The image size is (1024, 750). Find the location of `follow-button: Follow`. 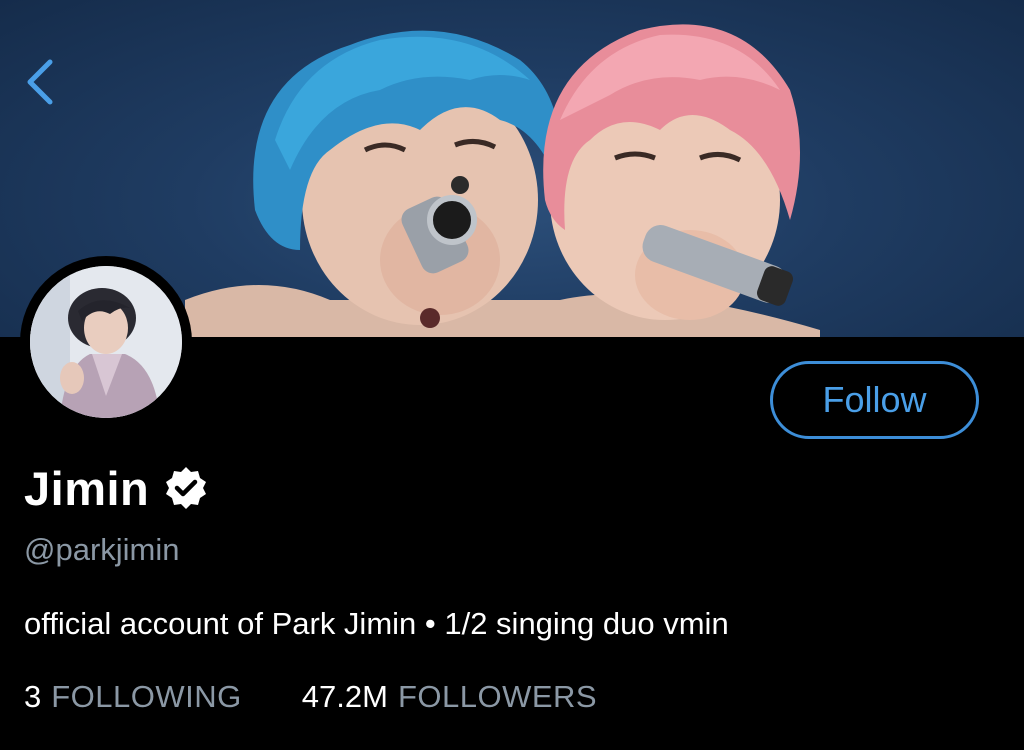

follow-button: Follow is located at coordinates (874, 400).